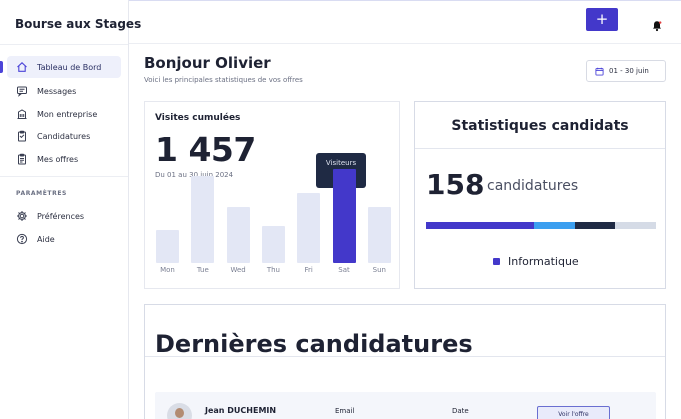 The height and width of the screenshot is (419, 681). I want to click on stats-distribution-bar, so click(541, 225).